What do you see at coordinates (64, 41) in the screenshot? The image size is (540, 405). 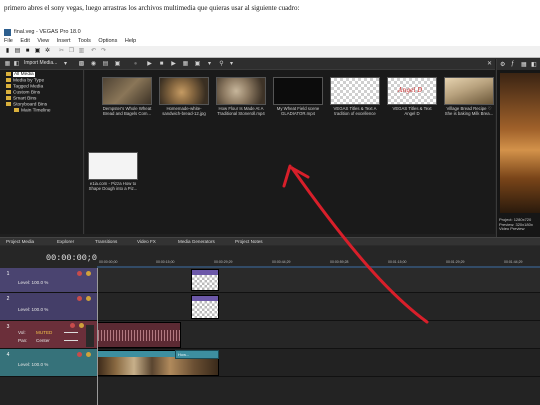 I see `menu-insert: Insert` at bounding box center [64, 41].